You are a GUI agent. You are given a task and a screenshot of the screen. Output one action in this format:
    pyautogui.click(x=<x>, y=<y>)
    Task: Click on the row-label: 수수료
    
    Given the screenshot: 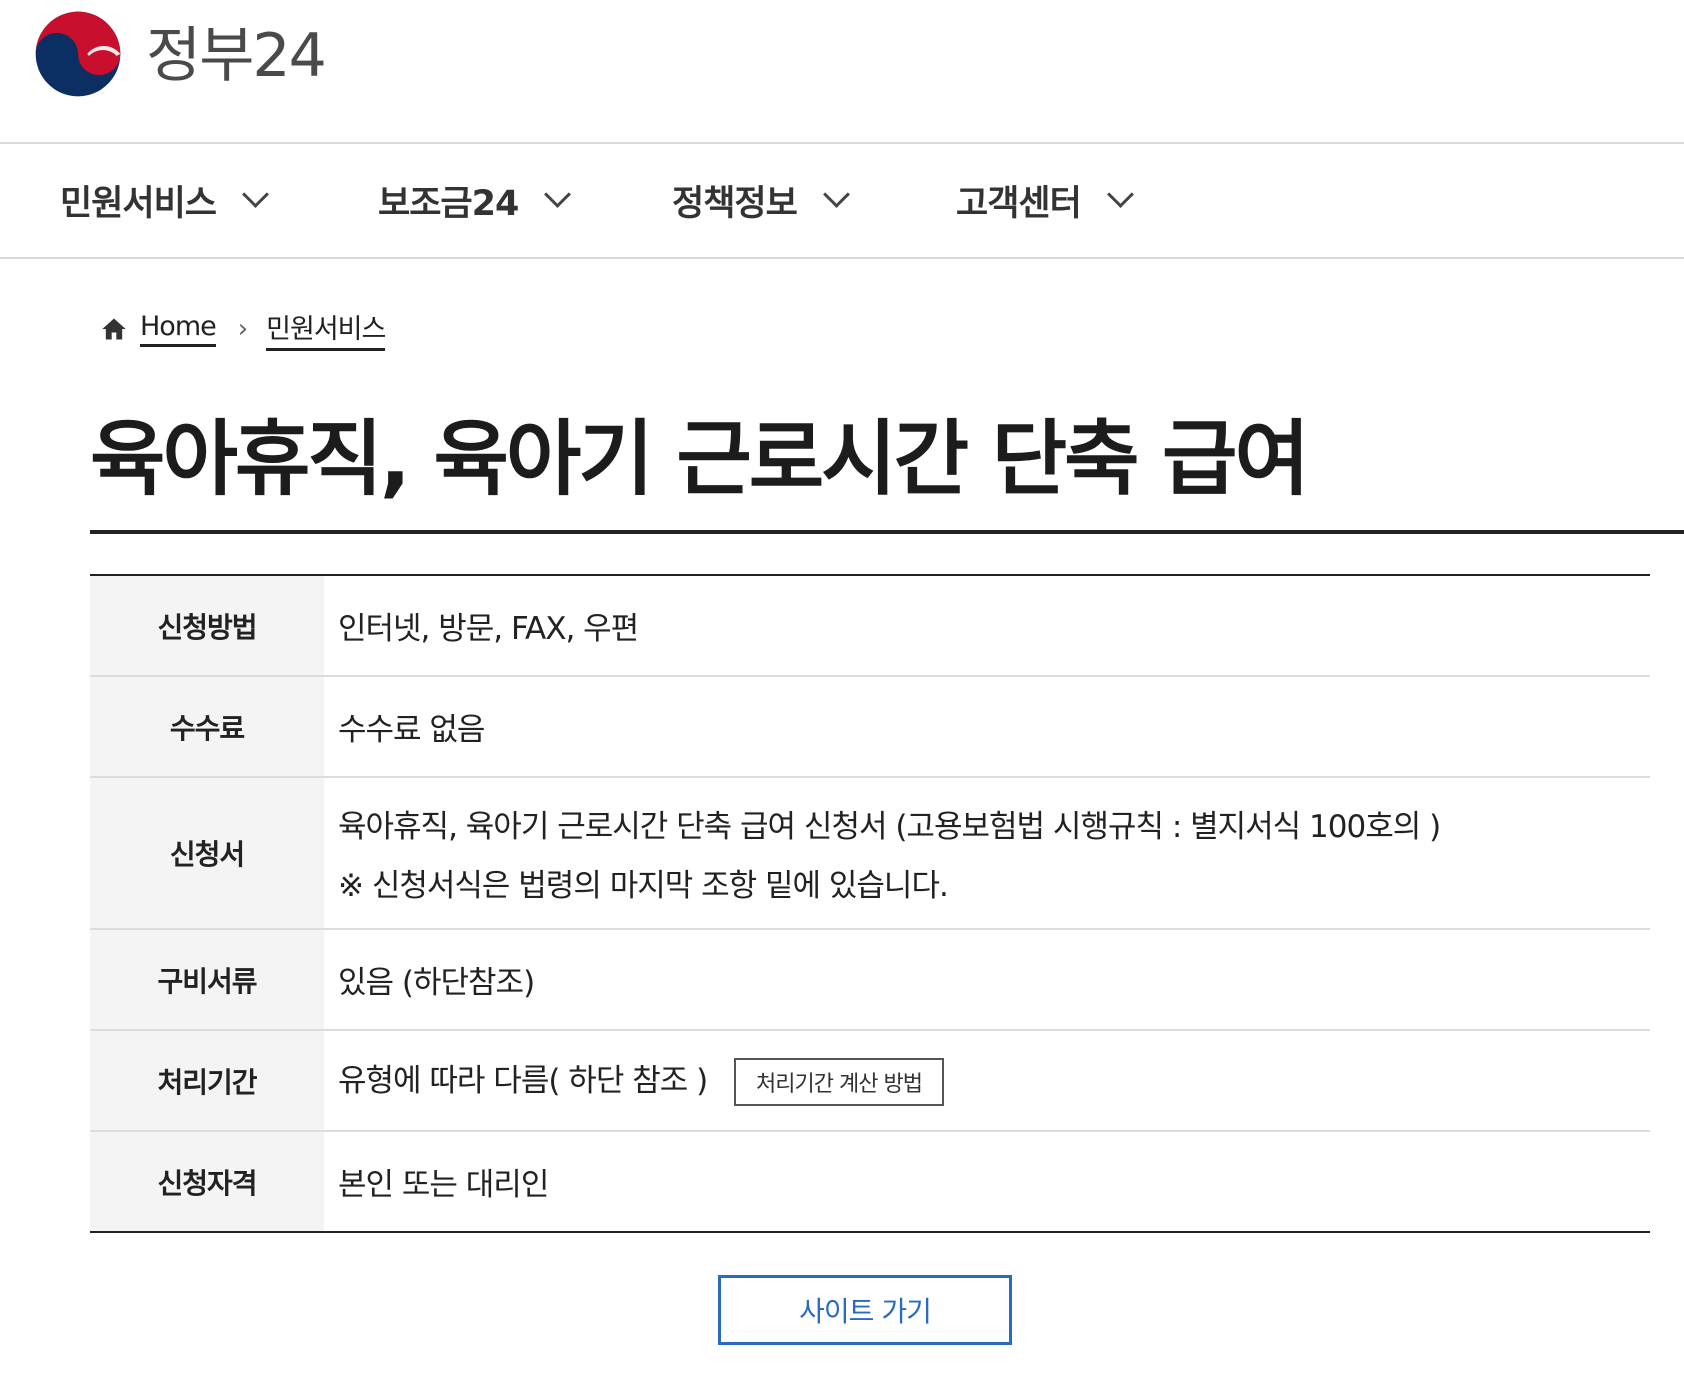 What is the action you would take?
    pyautogui.click(x=207, y=726)
    